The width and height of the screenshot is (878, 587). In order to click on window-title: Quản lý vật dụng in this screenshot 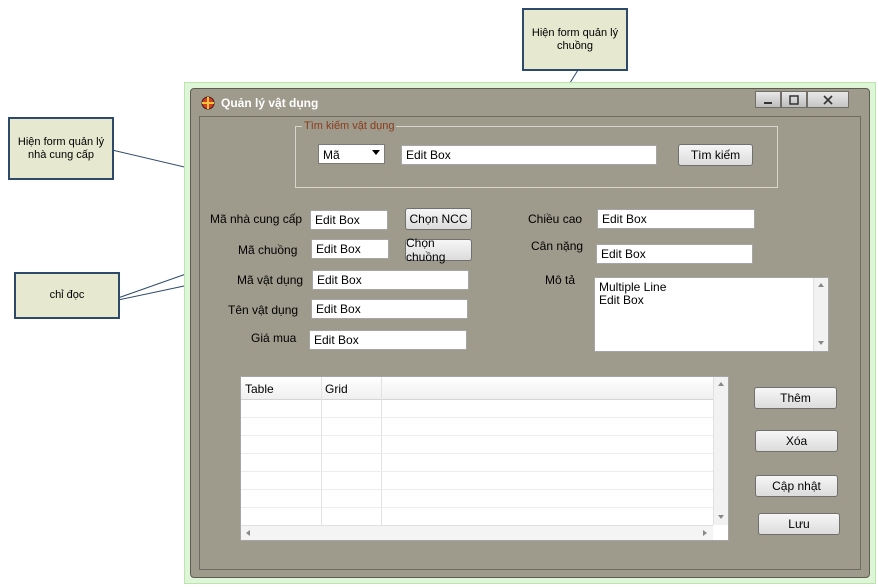, I will do `click(270, 103)`.